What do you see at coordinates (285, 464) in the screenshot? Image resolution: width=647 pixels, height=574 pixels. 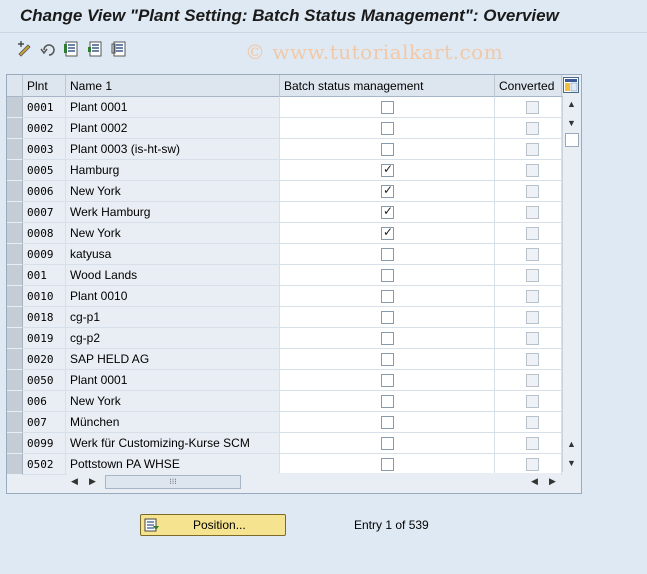 I see `table-row: 0502 Pottstown PA WHSE` at bounding box center [285, 464].